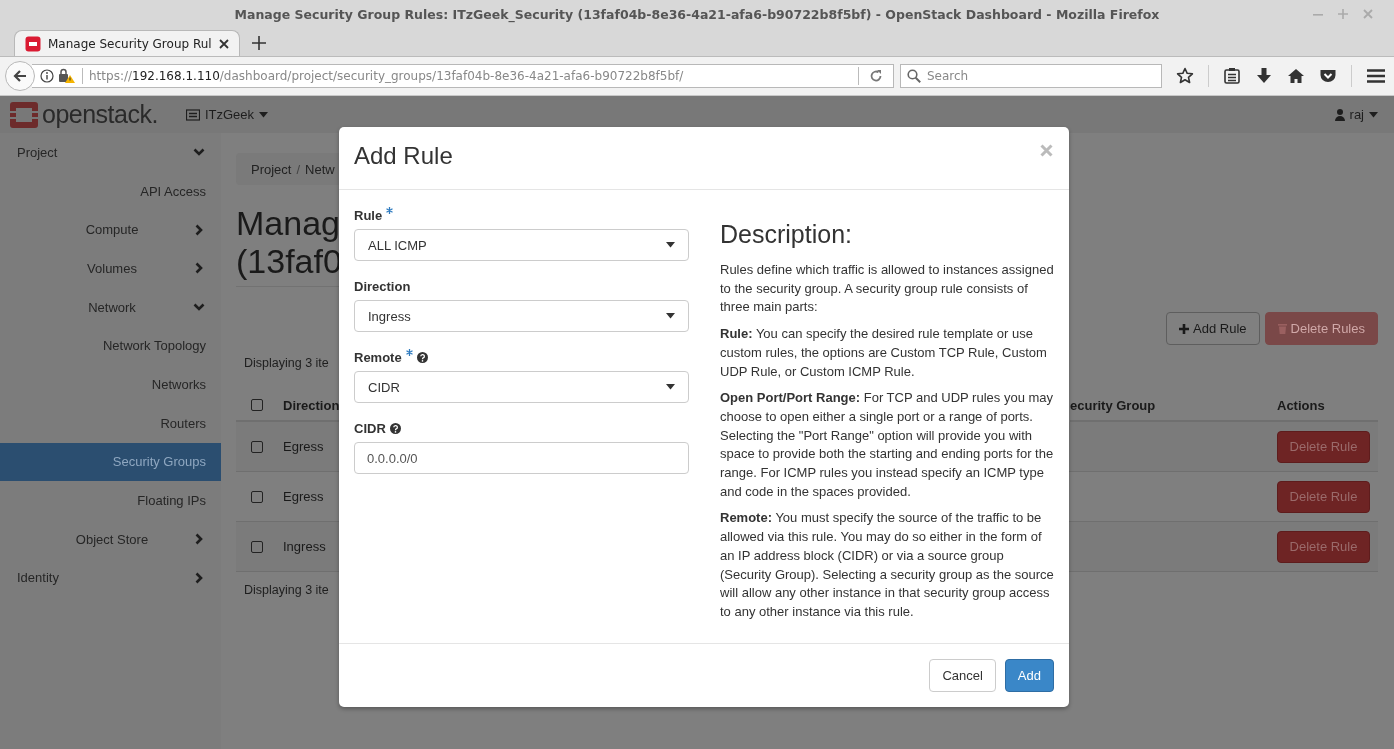 The height and width of the screenshot is (749, 1394). I want to click on back-button, so click(20, 76).